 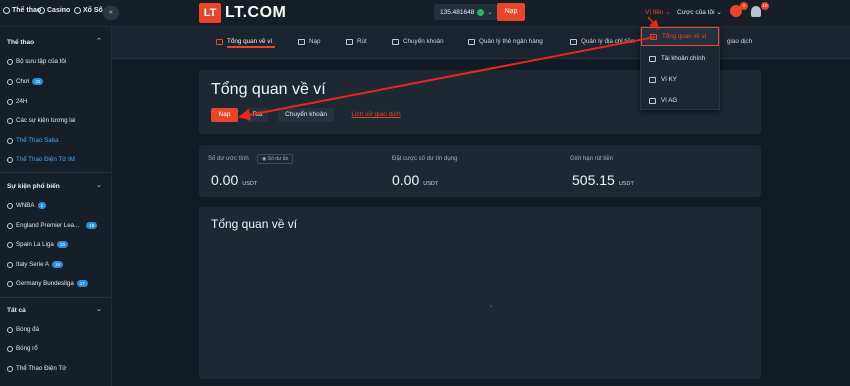 What do you see at coordinates (699, 12) in the screenshot?
I see `my-bets-menu: Cược của tôi ⌄` at bounding box center [699, 12].